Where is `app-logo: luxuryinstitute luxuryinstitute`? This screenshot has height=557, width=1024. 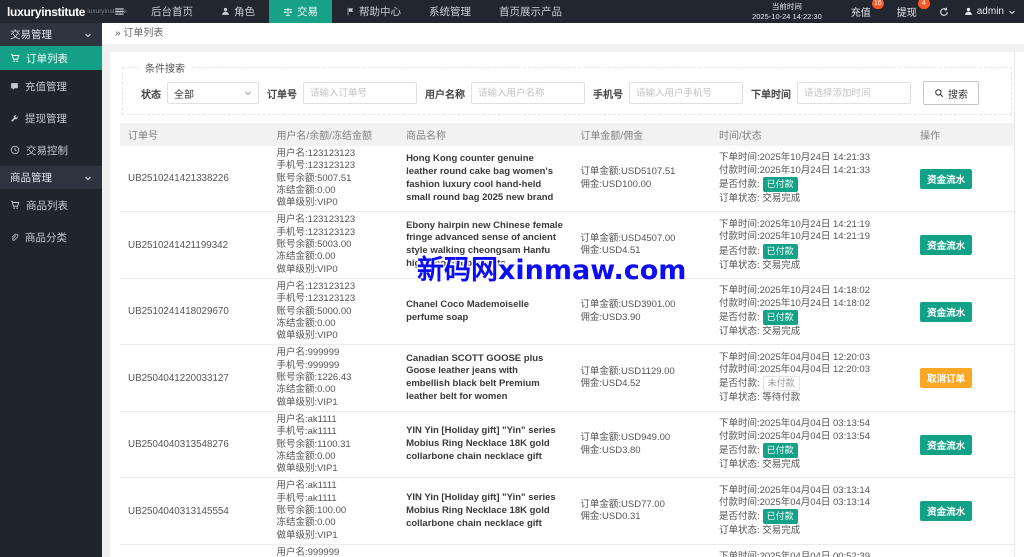 app-logo: luxuryinstitute luxuryinstitute is located at coordinates (63, 11).